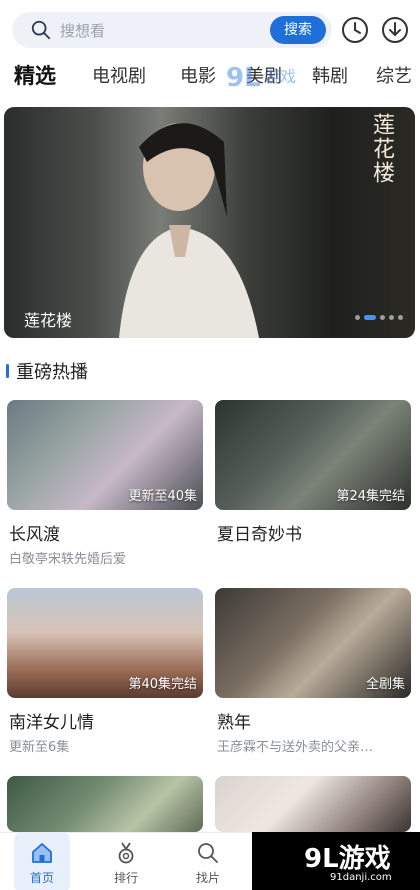  Describe the element at coordinates (370, 496) in the screenshot. I see `episode-badge: 第24集完结` at that location.